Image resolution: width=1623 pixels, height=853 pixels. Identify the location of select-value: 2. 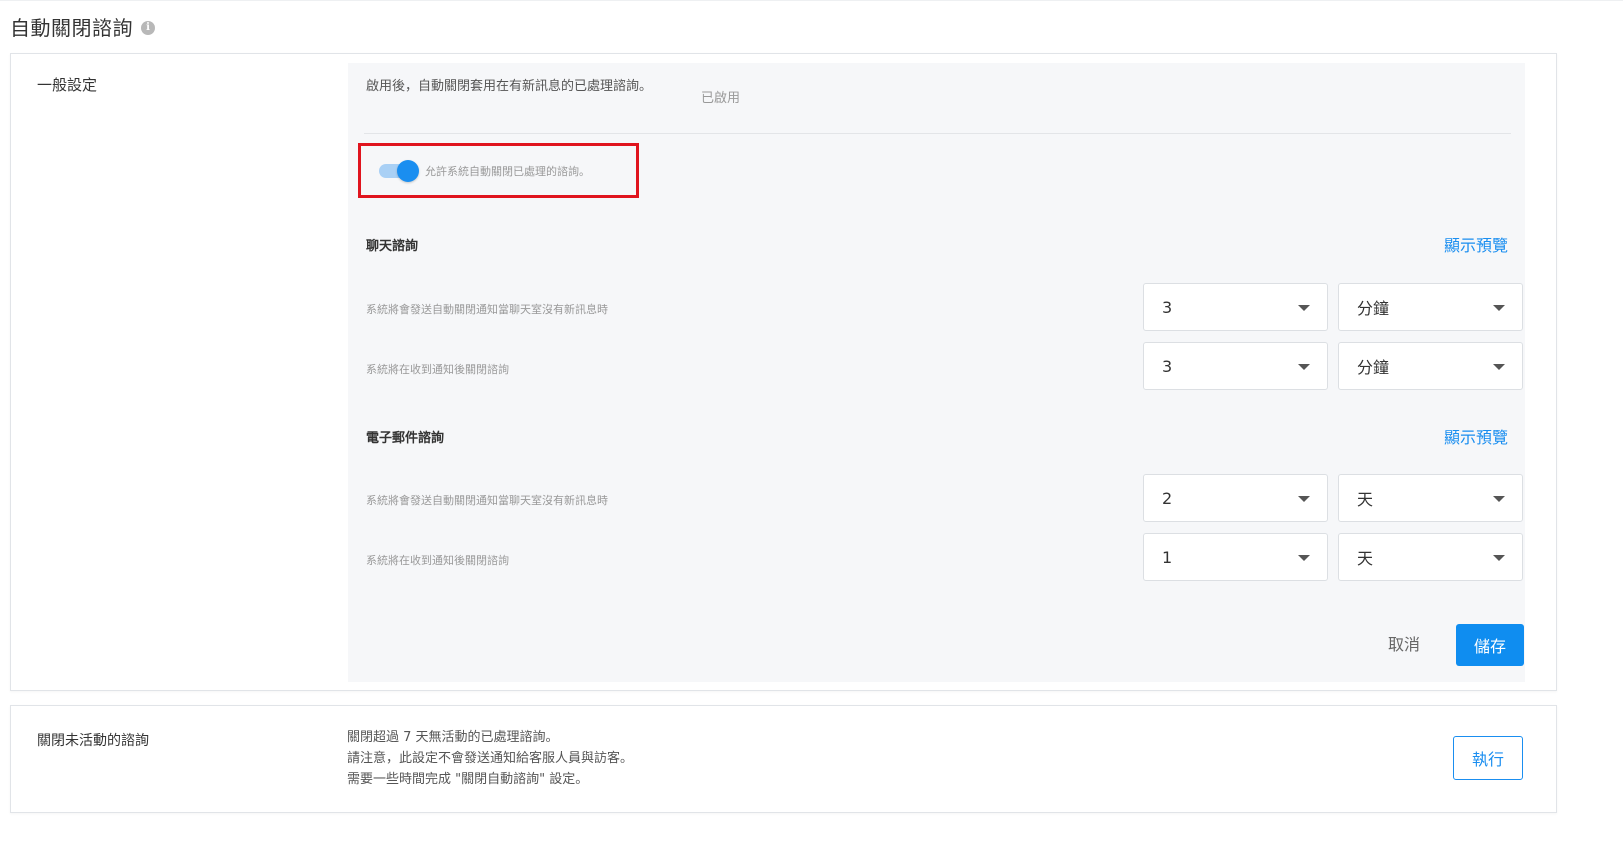
(1167, 498).